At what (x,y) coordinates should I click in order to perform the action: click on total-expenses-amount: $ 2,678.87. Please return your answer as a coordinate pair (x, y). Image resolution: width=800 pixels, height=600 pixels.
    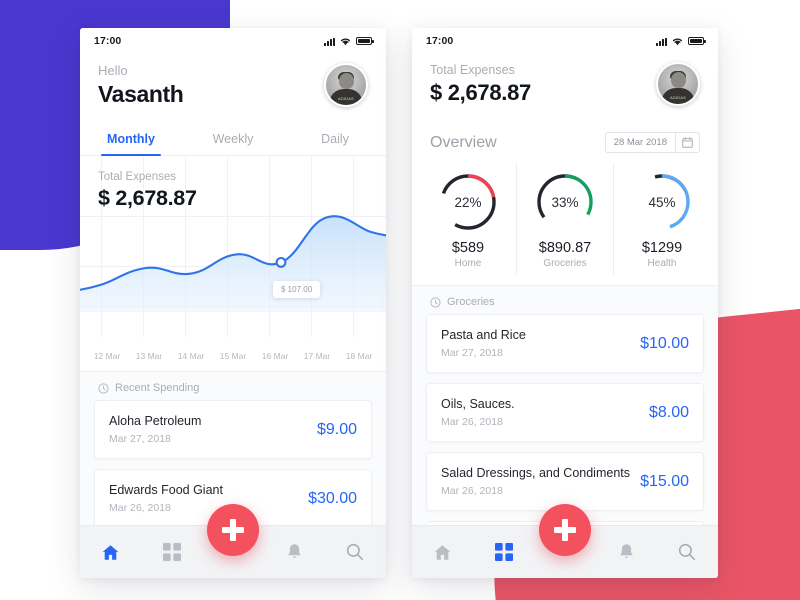
    Looking at the image, I should click on (480, 92).